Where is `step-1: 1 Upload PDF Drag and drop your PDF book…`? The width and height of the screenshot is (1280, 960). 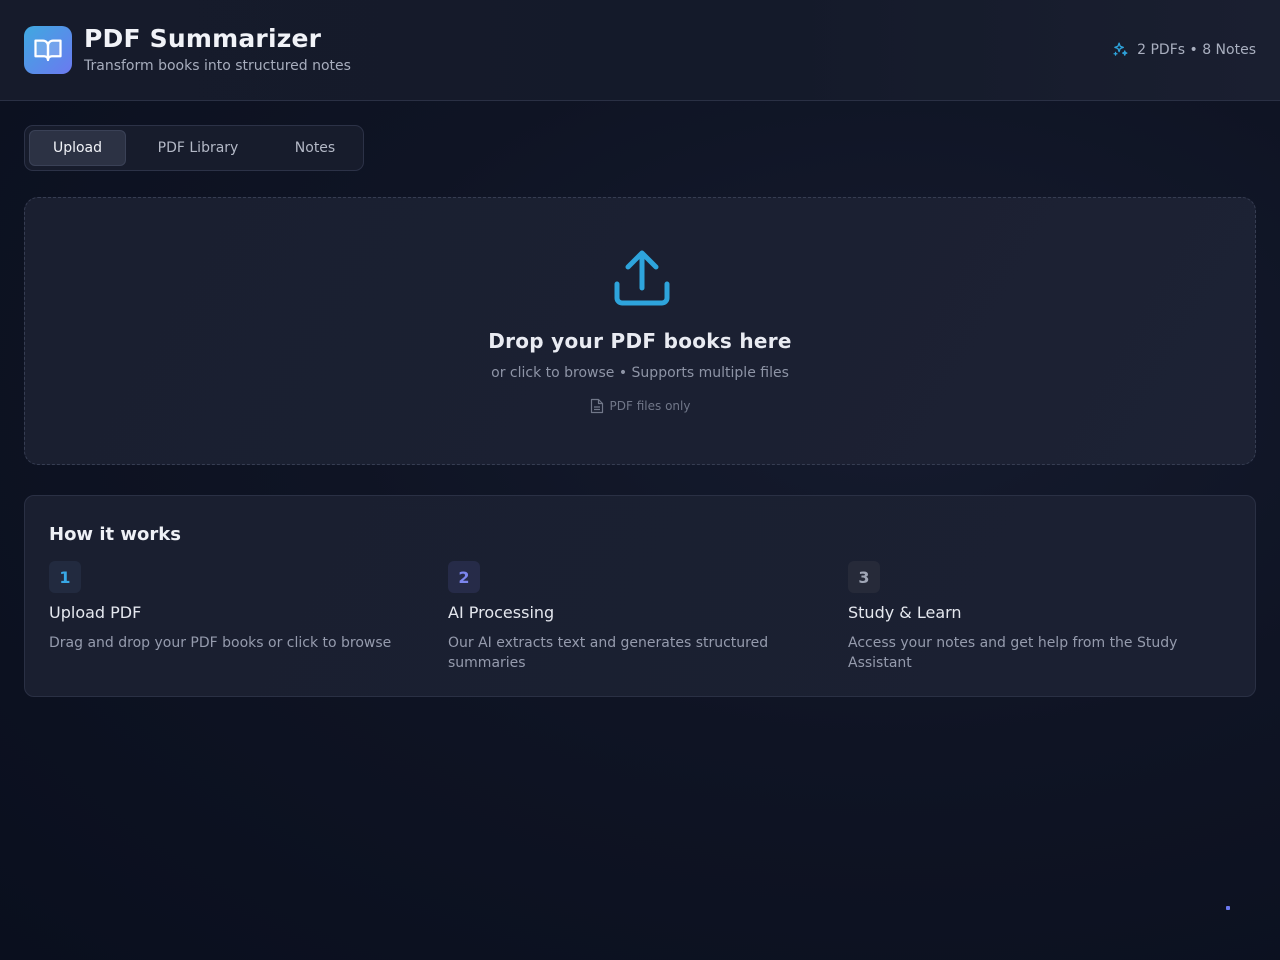 step-1: 1 Upload PDF Drag and drop your PDF book… is located at coordinates (234, 607).